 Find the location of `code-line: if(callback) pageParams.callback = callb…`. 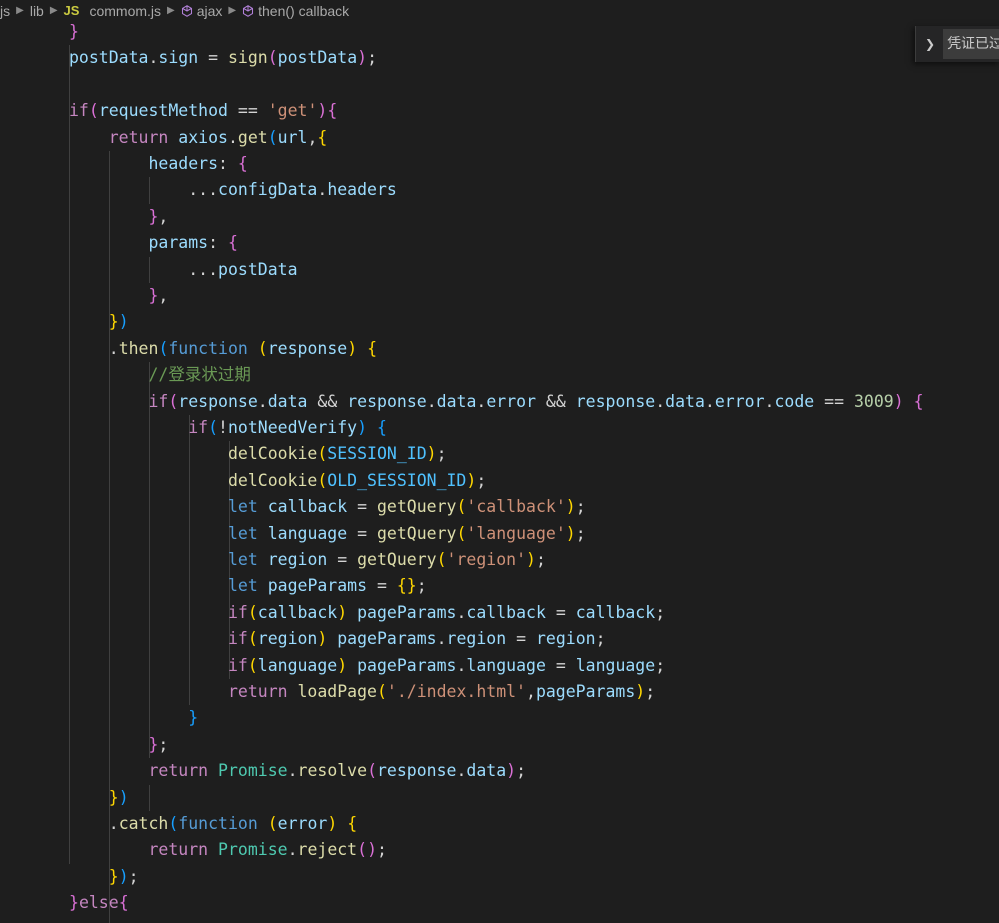

code-line: if(callback) pageParams.callback = callb… is located at coordinates (367, 613).